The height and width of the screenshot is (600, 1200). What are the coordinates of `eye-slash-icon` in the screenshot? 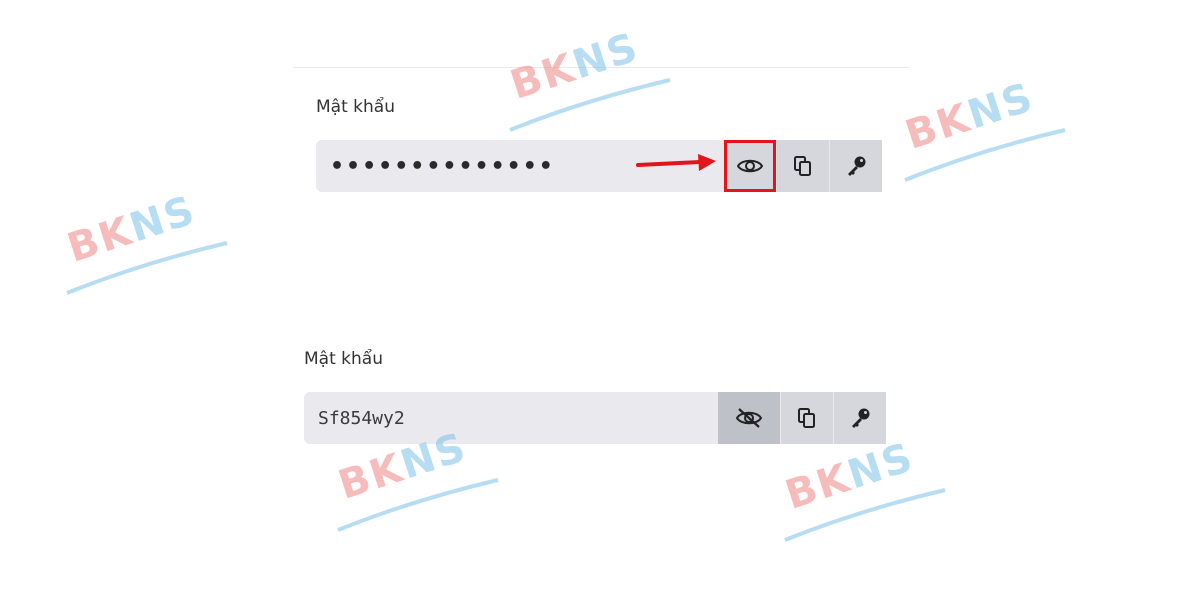 It's located at (749, 418).